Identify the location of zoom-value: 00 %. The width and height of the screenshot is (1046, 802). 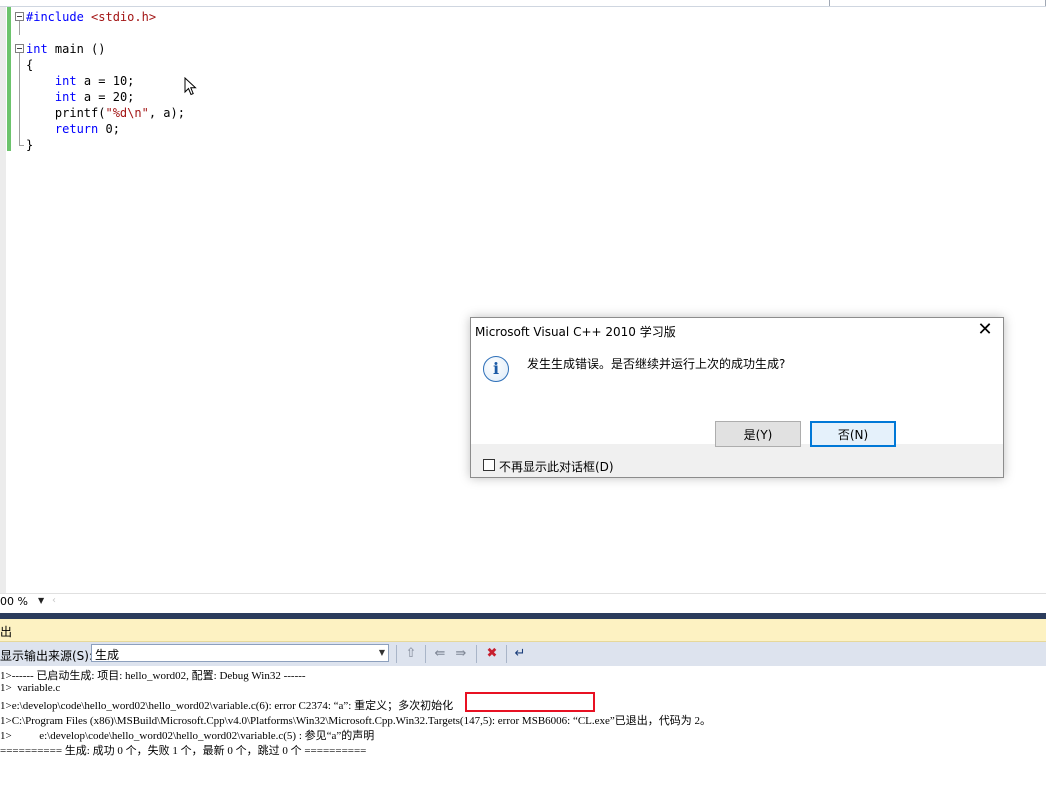
(14, 601).